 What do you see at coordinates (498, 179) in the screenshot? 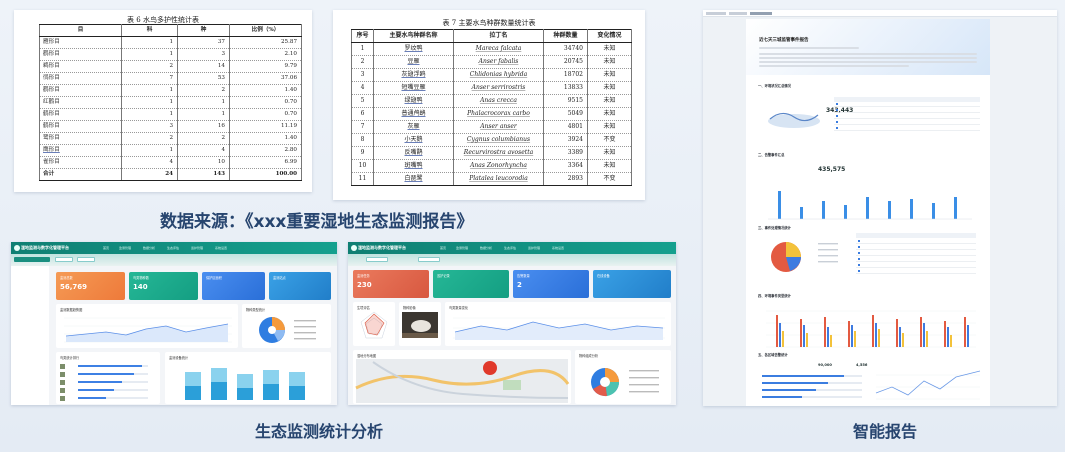
I see `table7-cell: Platalea leucorodia` at bounding box center [498, 179].